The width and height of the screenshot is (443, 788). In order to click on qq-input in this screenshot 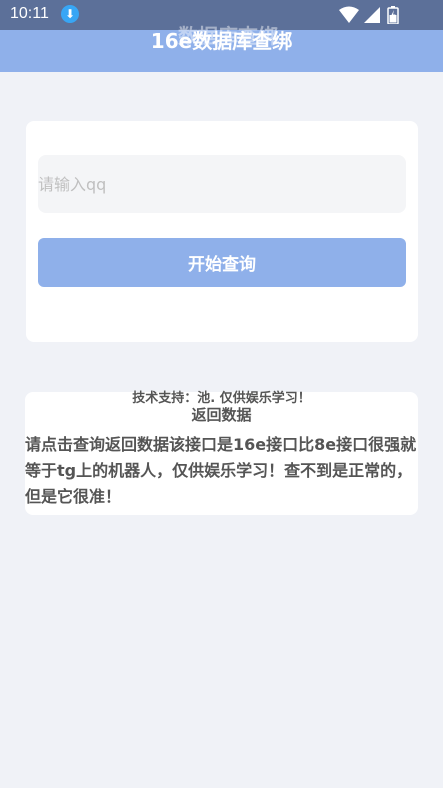, I will do `click(222, 184)`.